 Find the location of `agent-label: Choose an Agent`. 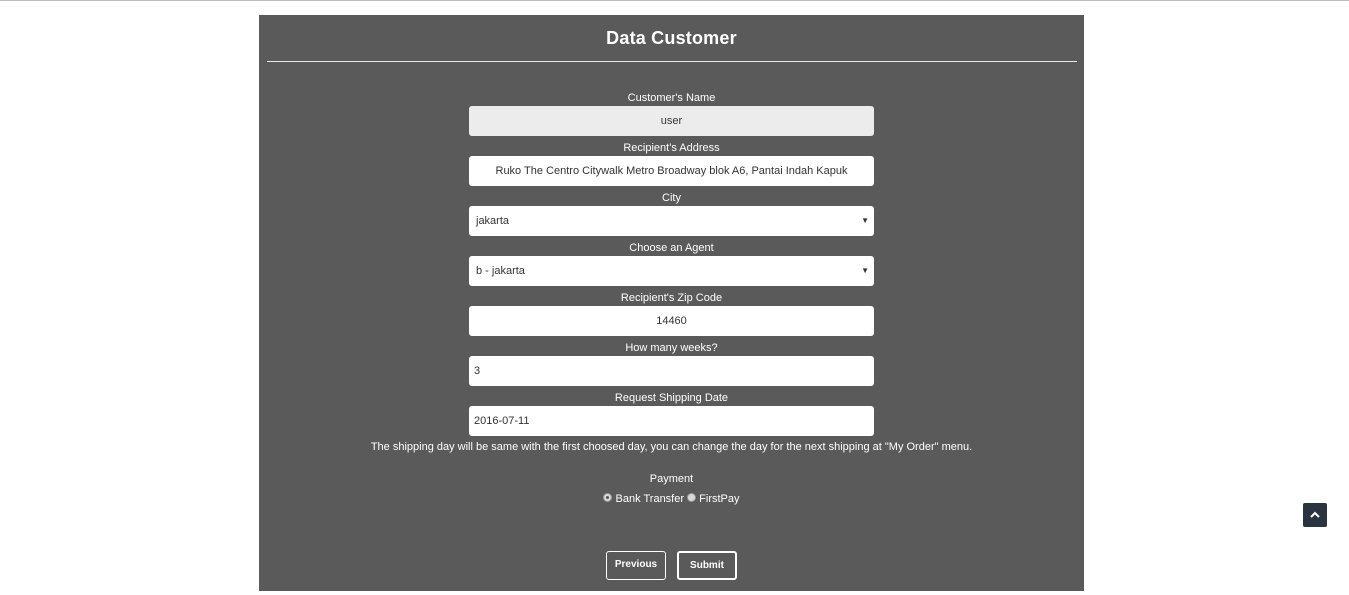

agent-label: Choose an Agent is located at coordinates (671, 248).